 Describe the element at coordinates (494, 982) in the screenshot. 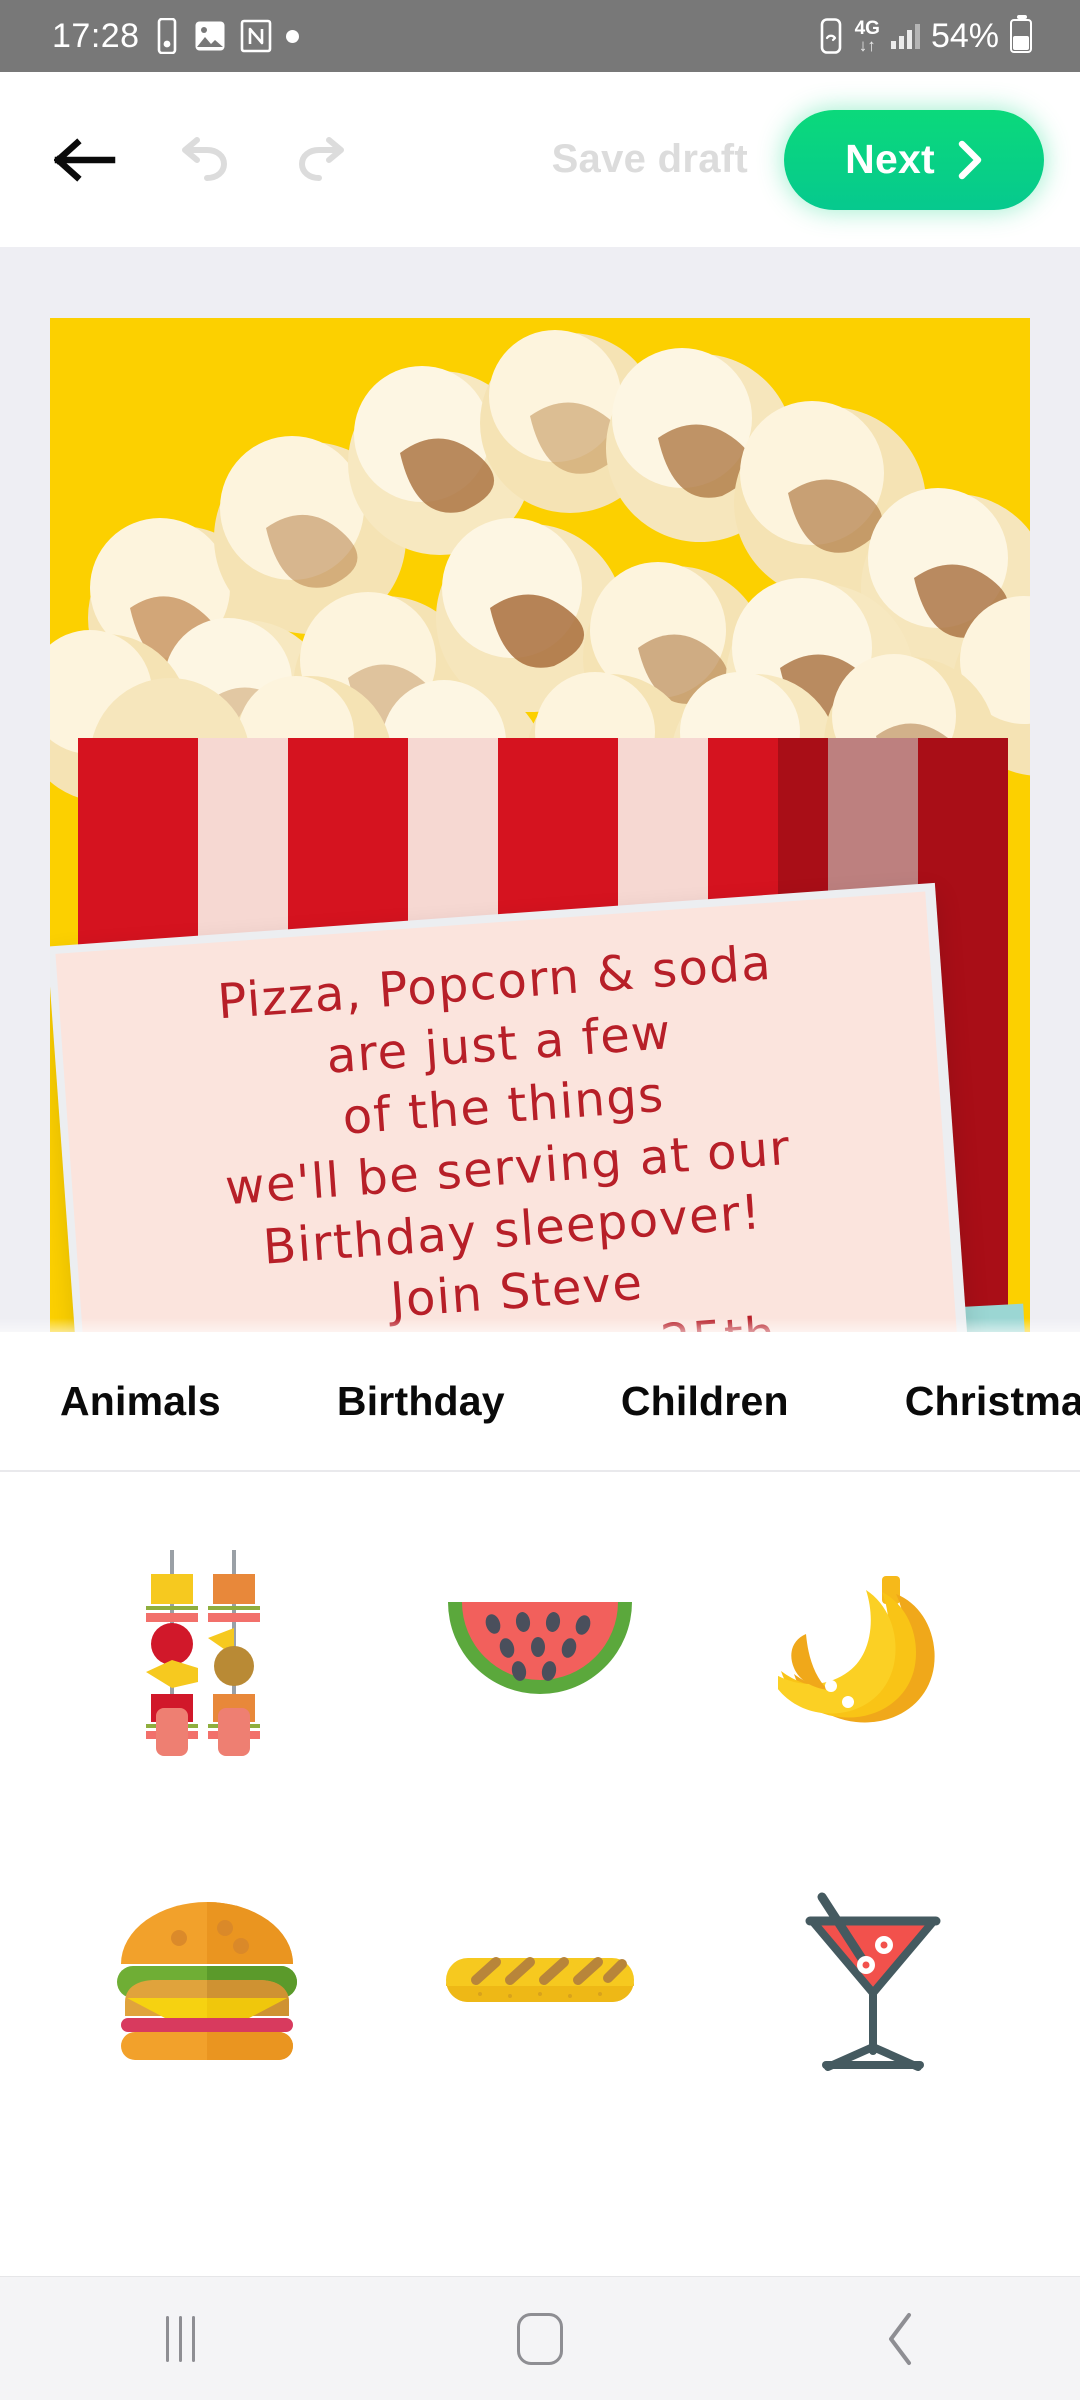

I see `note-line: Pizza, Popcorn & soda` at that location.